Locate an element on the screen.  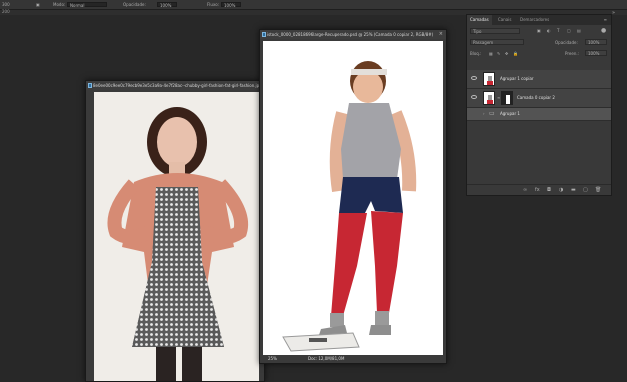
status-bar: 25% Doc: 12,0M/81,0M is located at coordinates (353, 359).